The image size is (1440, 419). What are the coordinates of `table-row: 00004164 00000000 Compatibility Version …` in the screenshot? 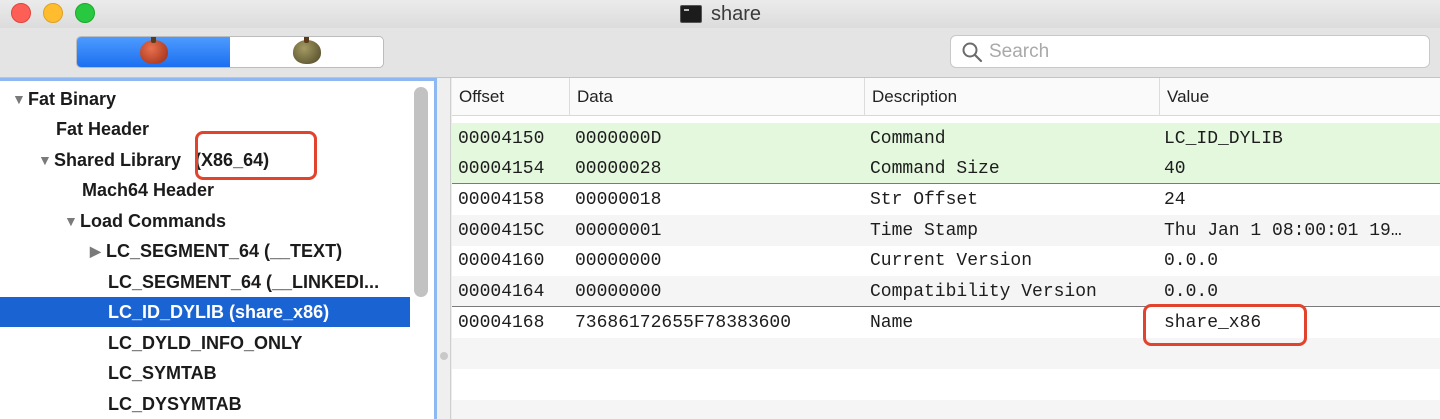 It's located at (946, 291).